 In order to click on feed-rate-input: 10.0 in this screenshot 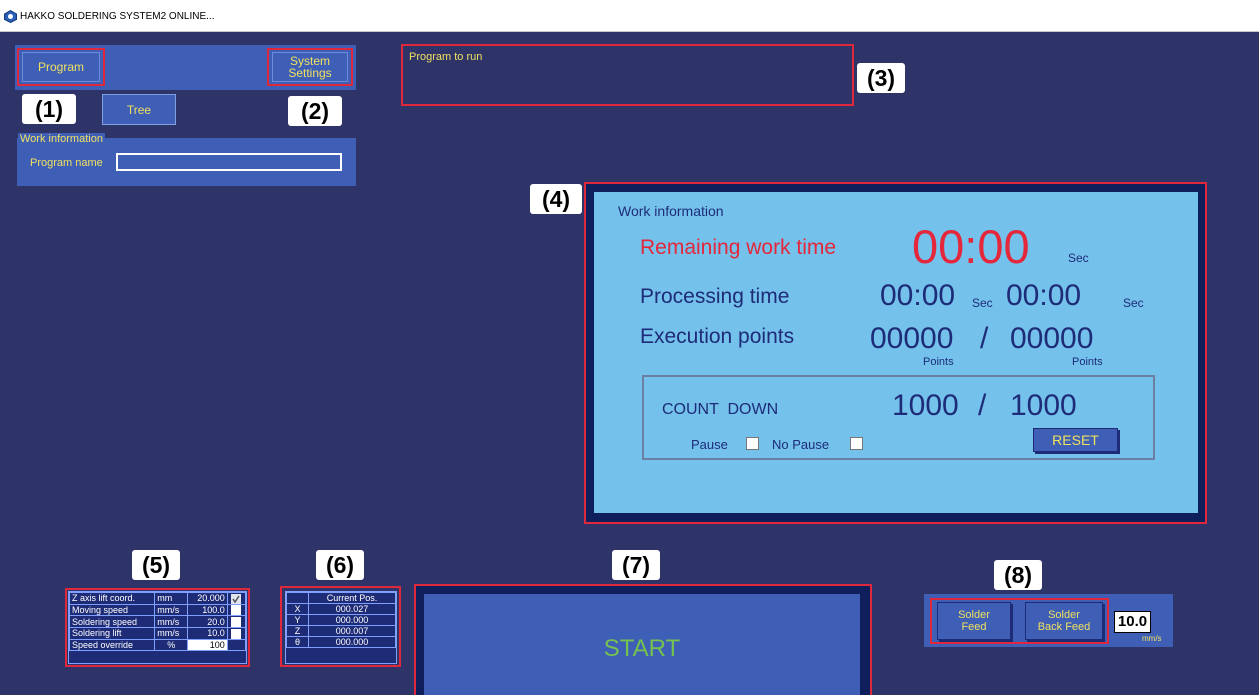, I will do `click(1132, 622)`.